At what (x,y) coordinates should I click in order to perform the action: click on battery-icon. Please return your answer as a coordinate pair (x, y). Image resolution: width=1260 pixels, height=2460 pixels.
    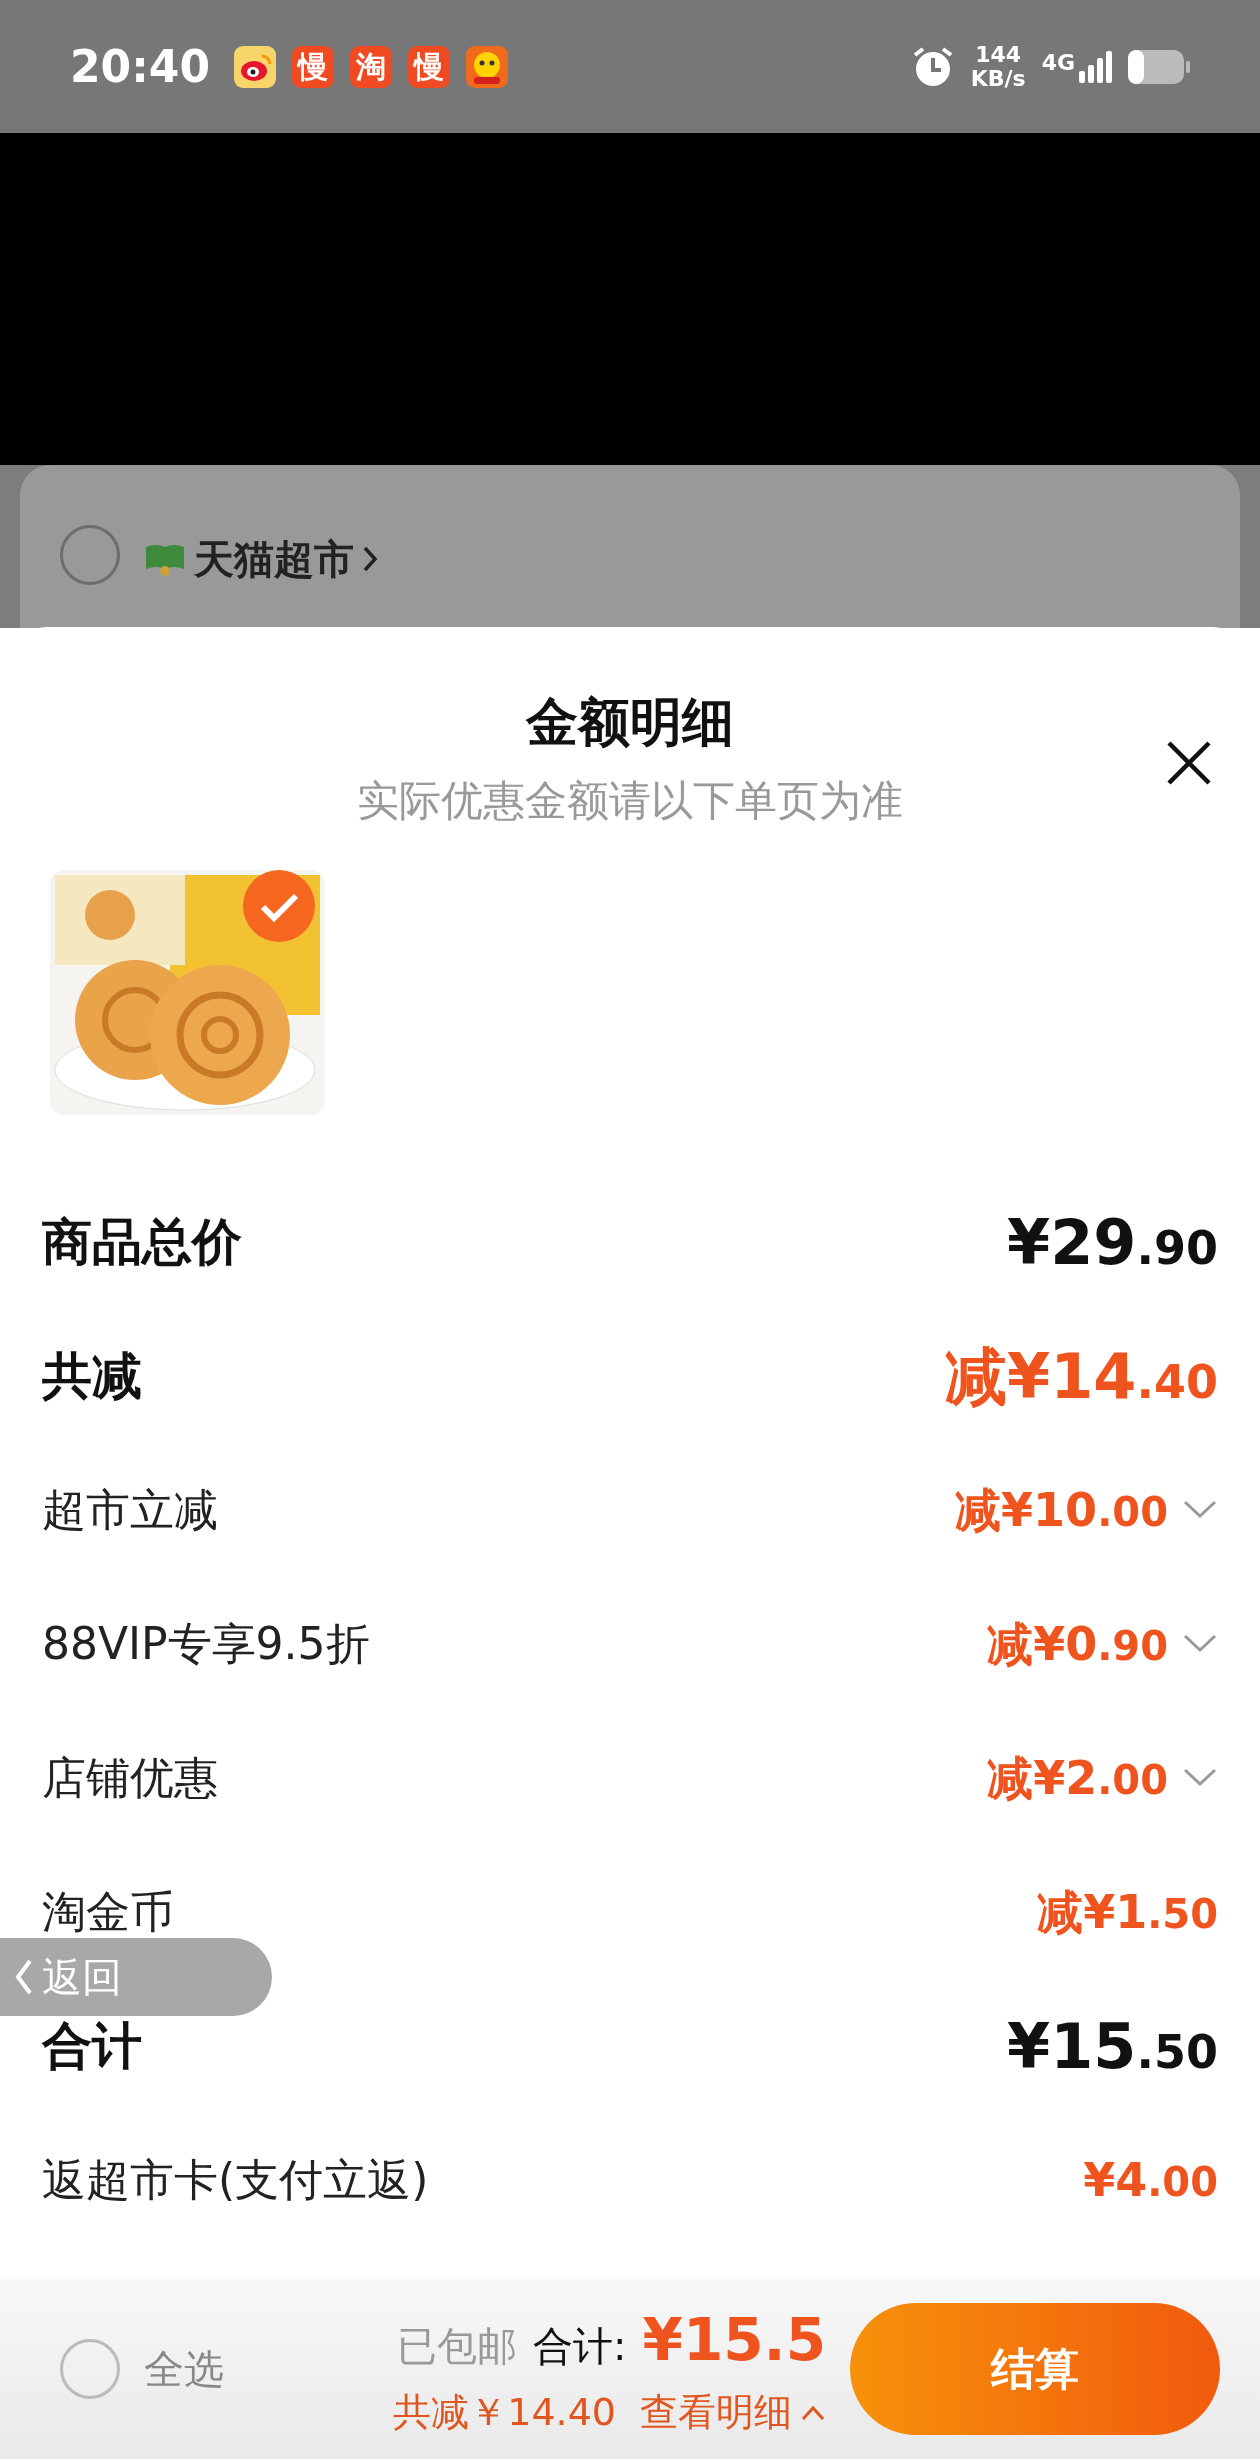
    Looking at the image, I should click on (1159, 66).